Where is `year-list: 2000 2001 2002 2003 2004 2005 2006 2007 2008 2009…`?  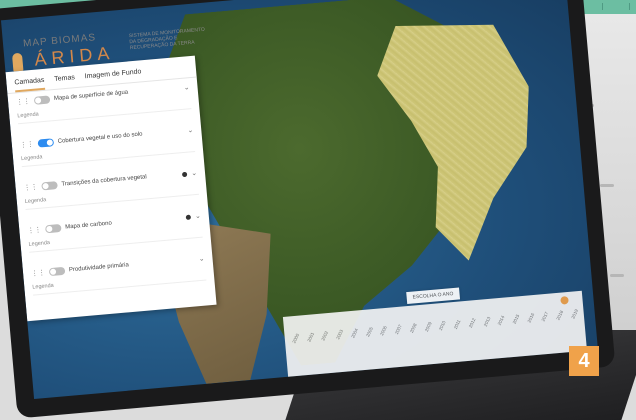 year-list: 2000 2001 2002 2003 2004 2005 2006 2007 2008 2009… is located at coordinates (435, 326).